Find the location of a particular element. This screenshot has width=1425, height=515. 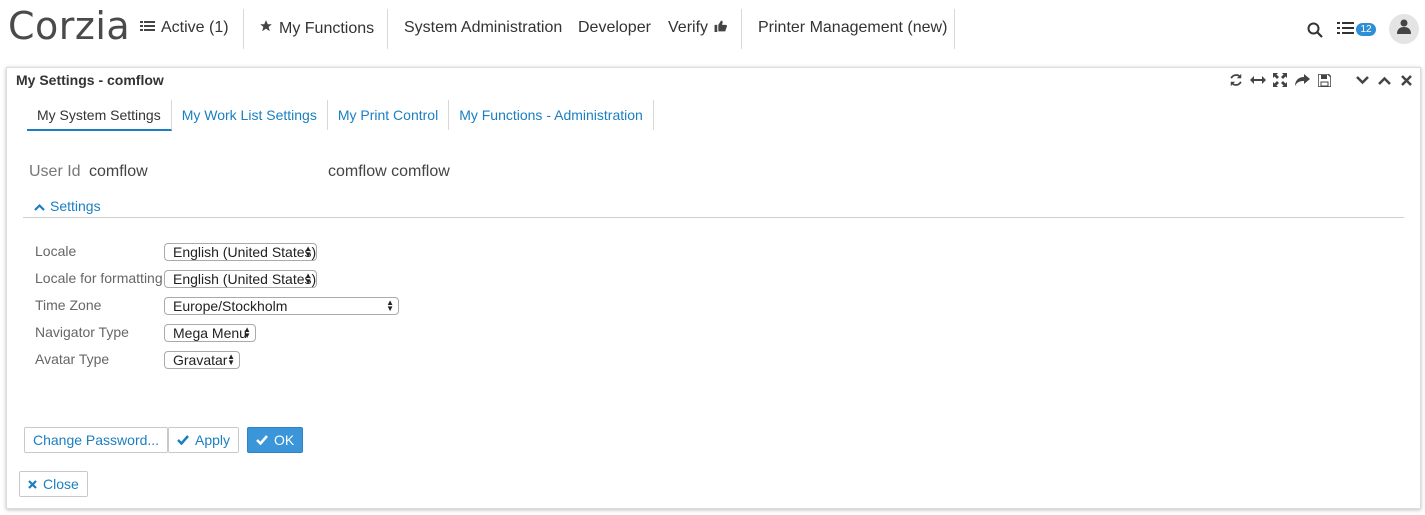

user-icon is located at coordinates (1404, 29).